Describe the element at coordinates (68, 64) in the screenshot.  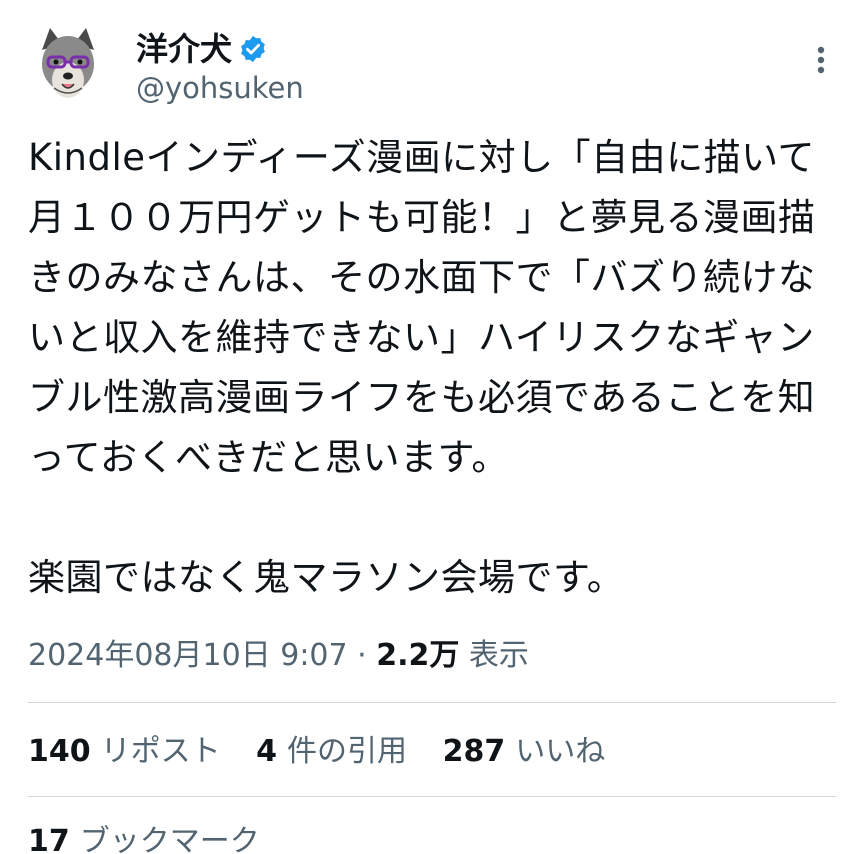
I see `dog-avatar-icon` at that location.